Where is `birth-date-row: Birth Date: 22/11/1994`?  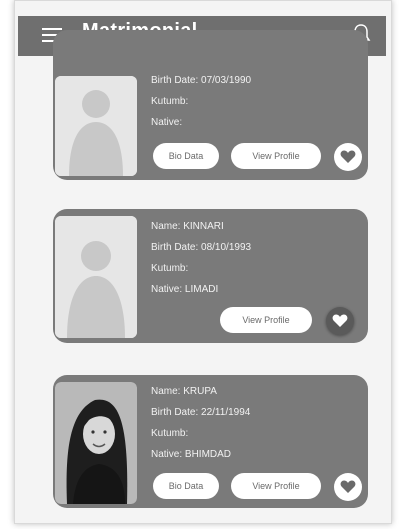 birth-date-row: Birth Date: 22/11/1994 is located at coordinates (200, 412).